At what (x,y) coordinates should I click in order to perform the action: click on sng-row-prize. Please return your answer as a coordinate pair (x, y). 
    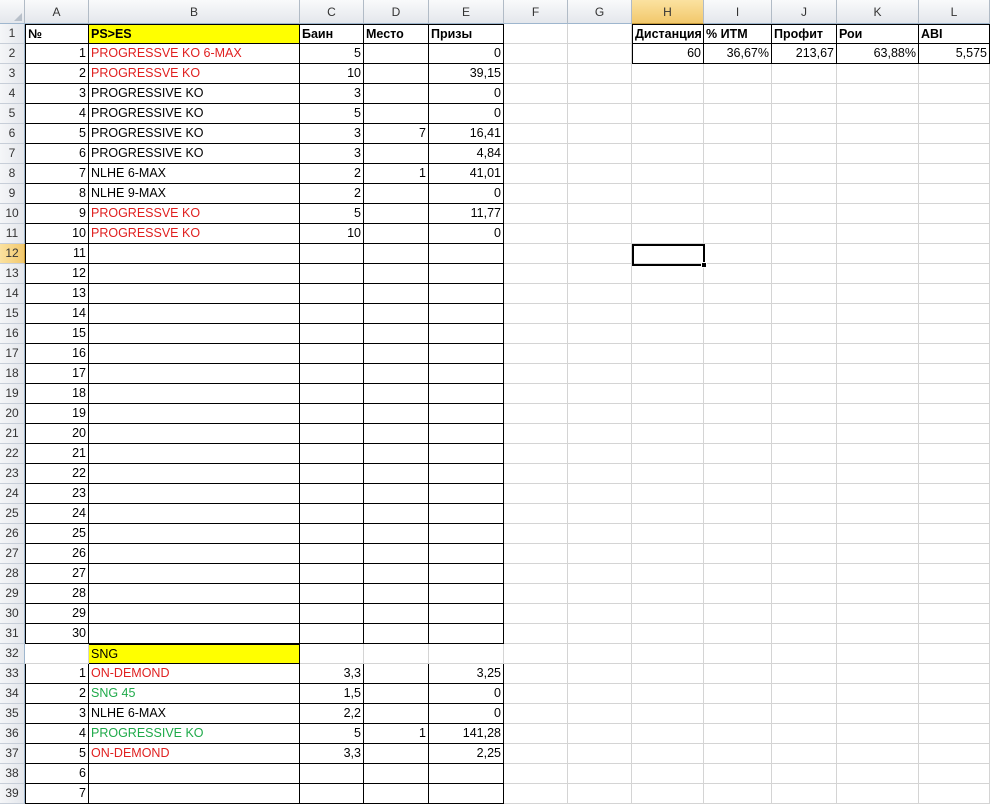
    Looking at the image, I should click on (466, 774).